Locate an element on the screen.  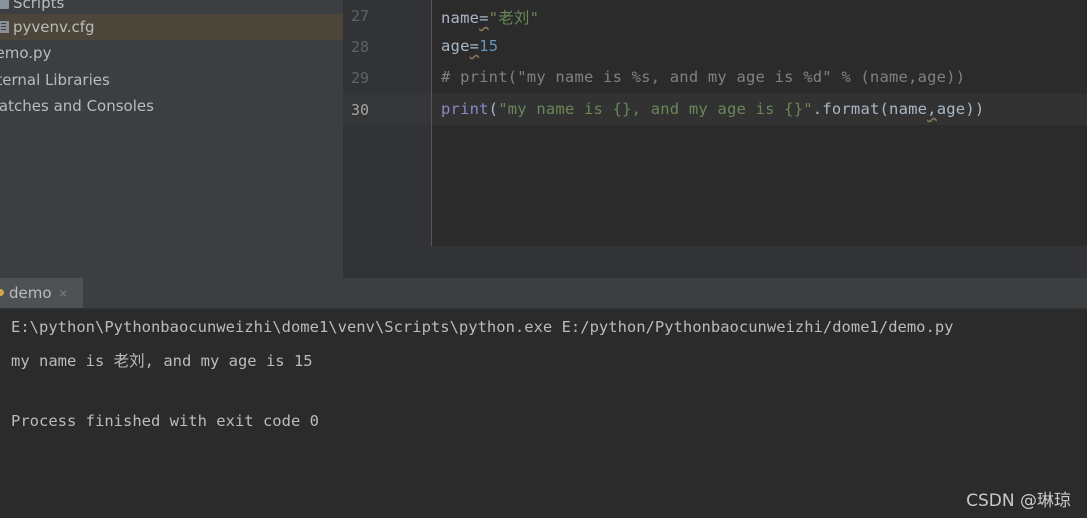
tree-item-label: demo.py is located at coordinates (26, 53).